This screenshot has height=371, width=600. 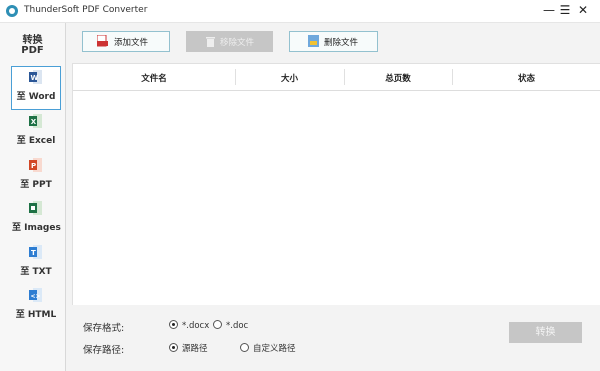 I want to click on add-file-button: 添加文件, so click(x=126, y=41).